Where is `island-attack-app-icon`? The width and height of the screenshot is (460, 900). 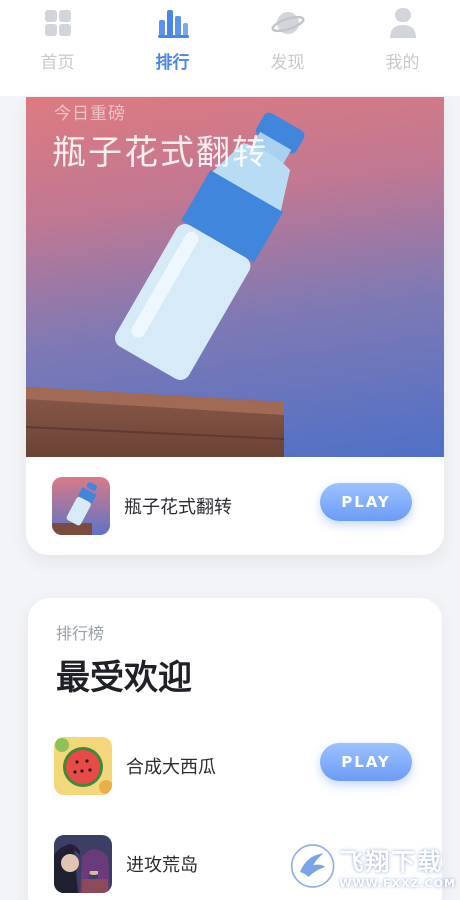
island-attack-app-icon is located at coordinates (83, 864).